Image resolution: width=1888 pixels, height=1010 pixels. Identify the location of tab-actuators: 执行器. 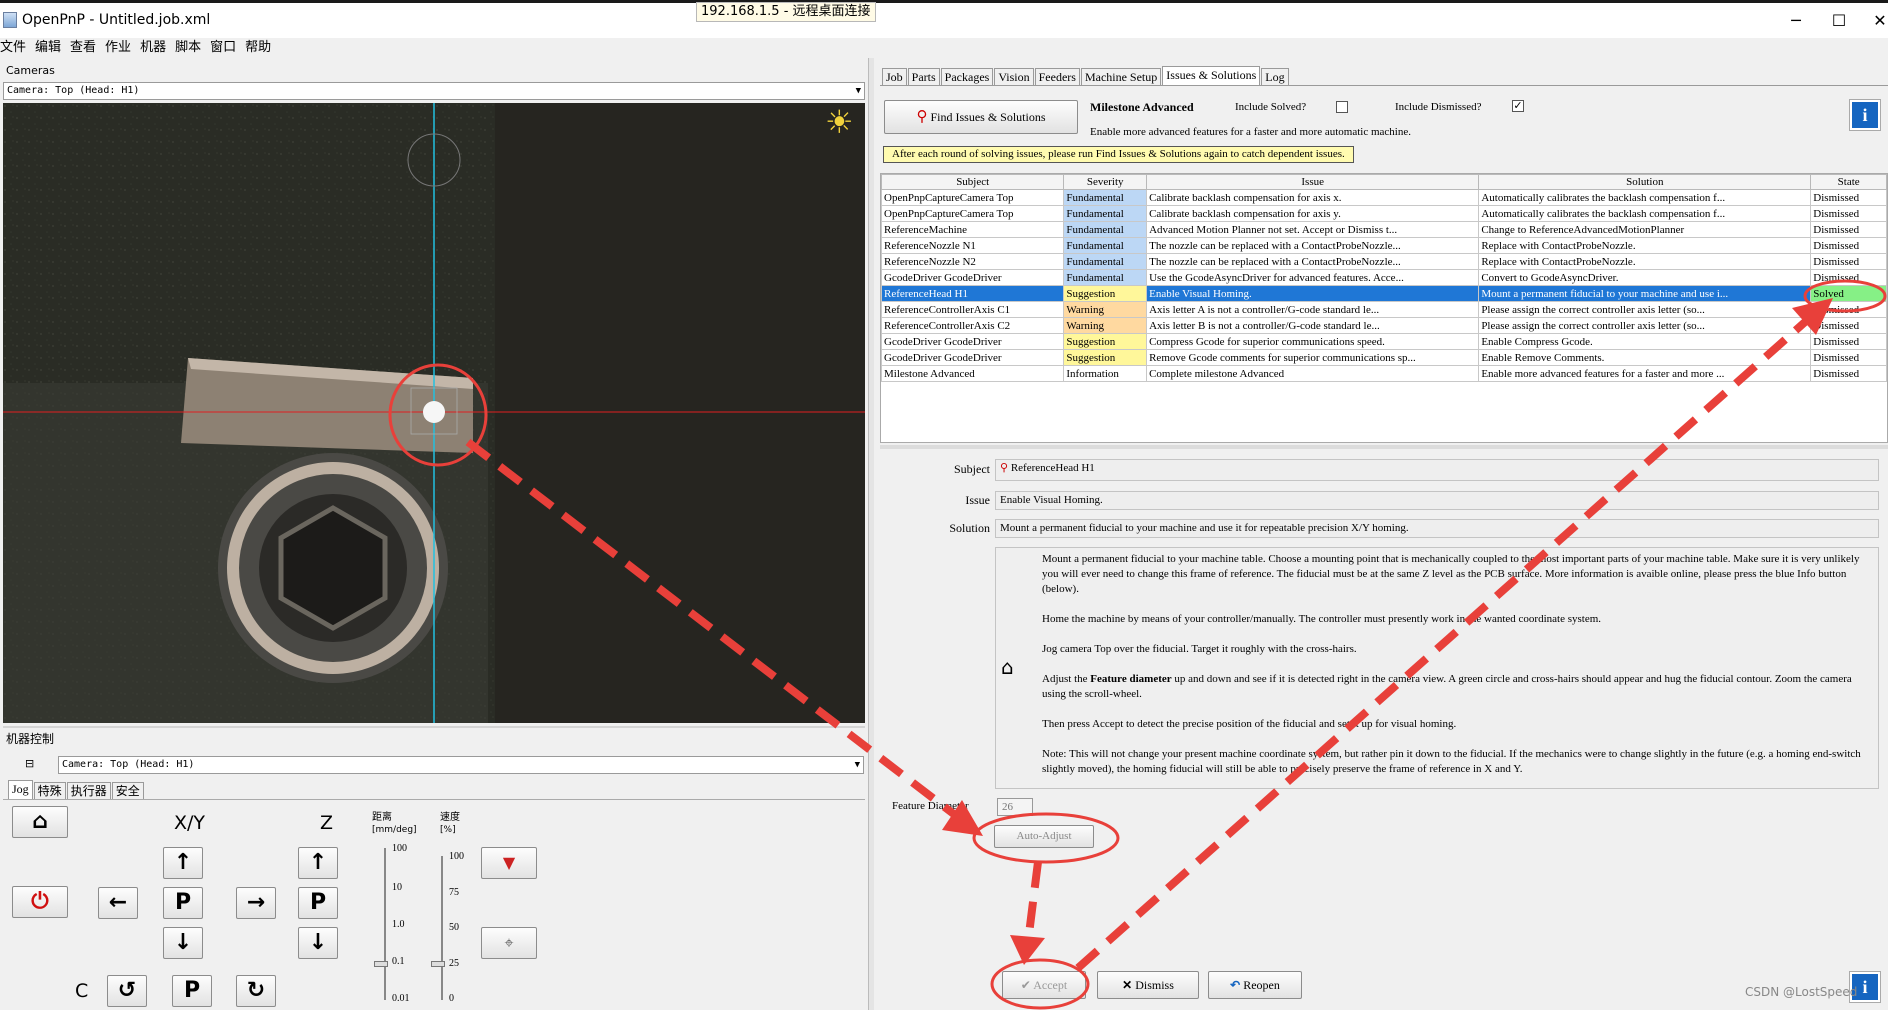
(88, 790).